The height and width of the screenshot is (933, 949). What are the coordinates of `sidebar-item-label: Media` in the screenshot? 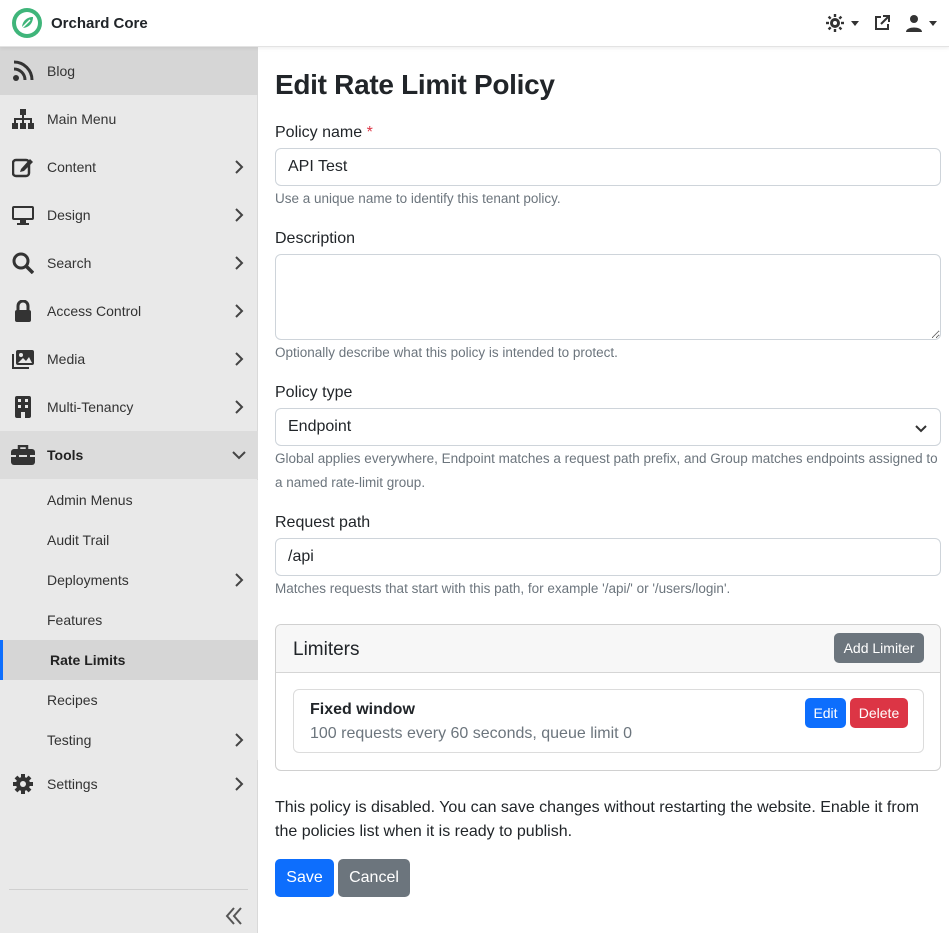 It's located at (66, 359).